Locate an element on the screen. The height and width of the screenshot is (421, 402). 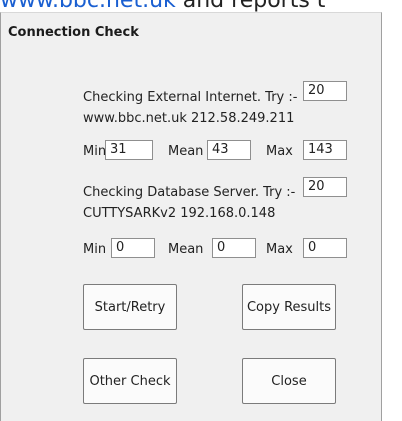
external-check-label: Checking External Internet. Try :- is located at coordinates (190, 97).